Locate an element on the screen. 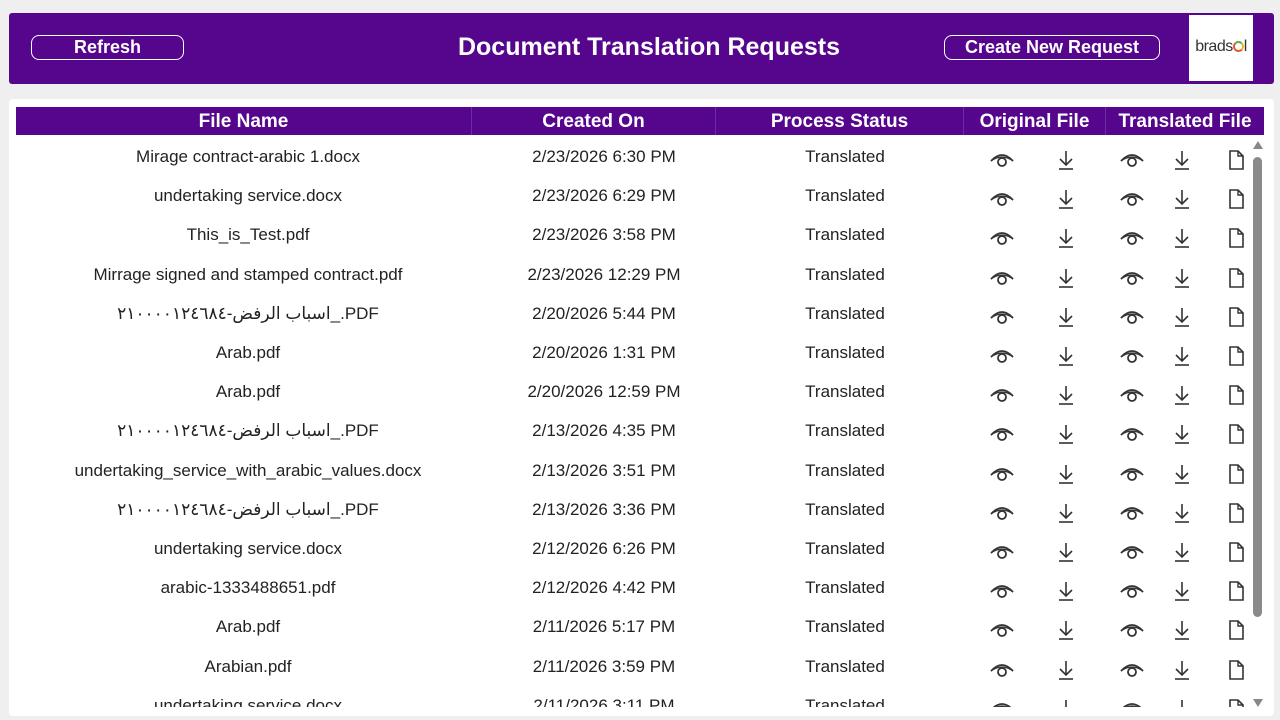 This screenshot has width=1280, height=720. scroll-down-icon is located at coordinates (1258, 703).